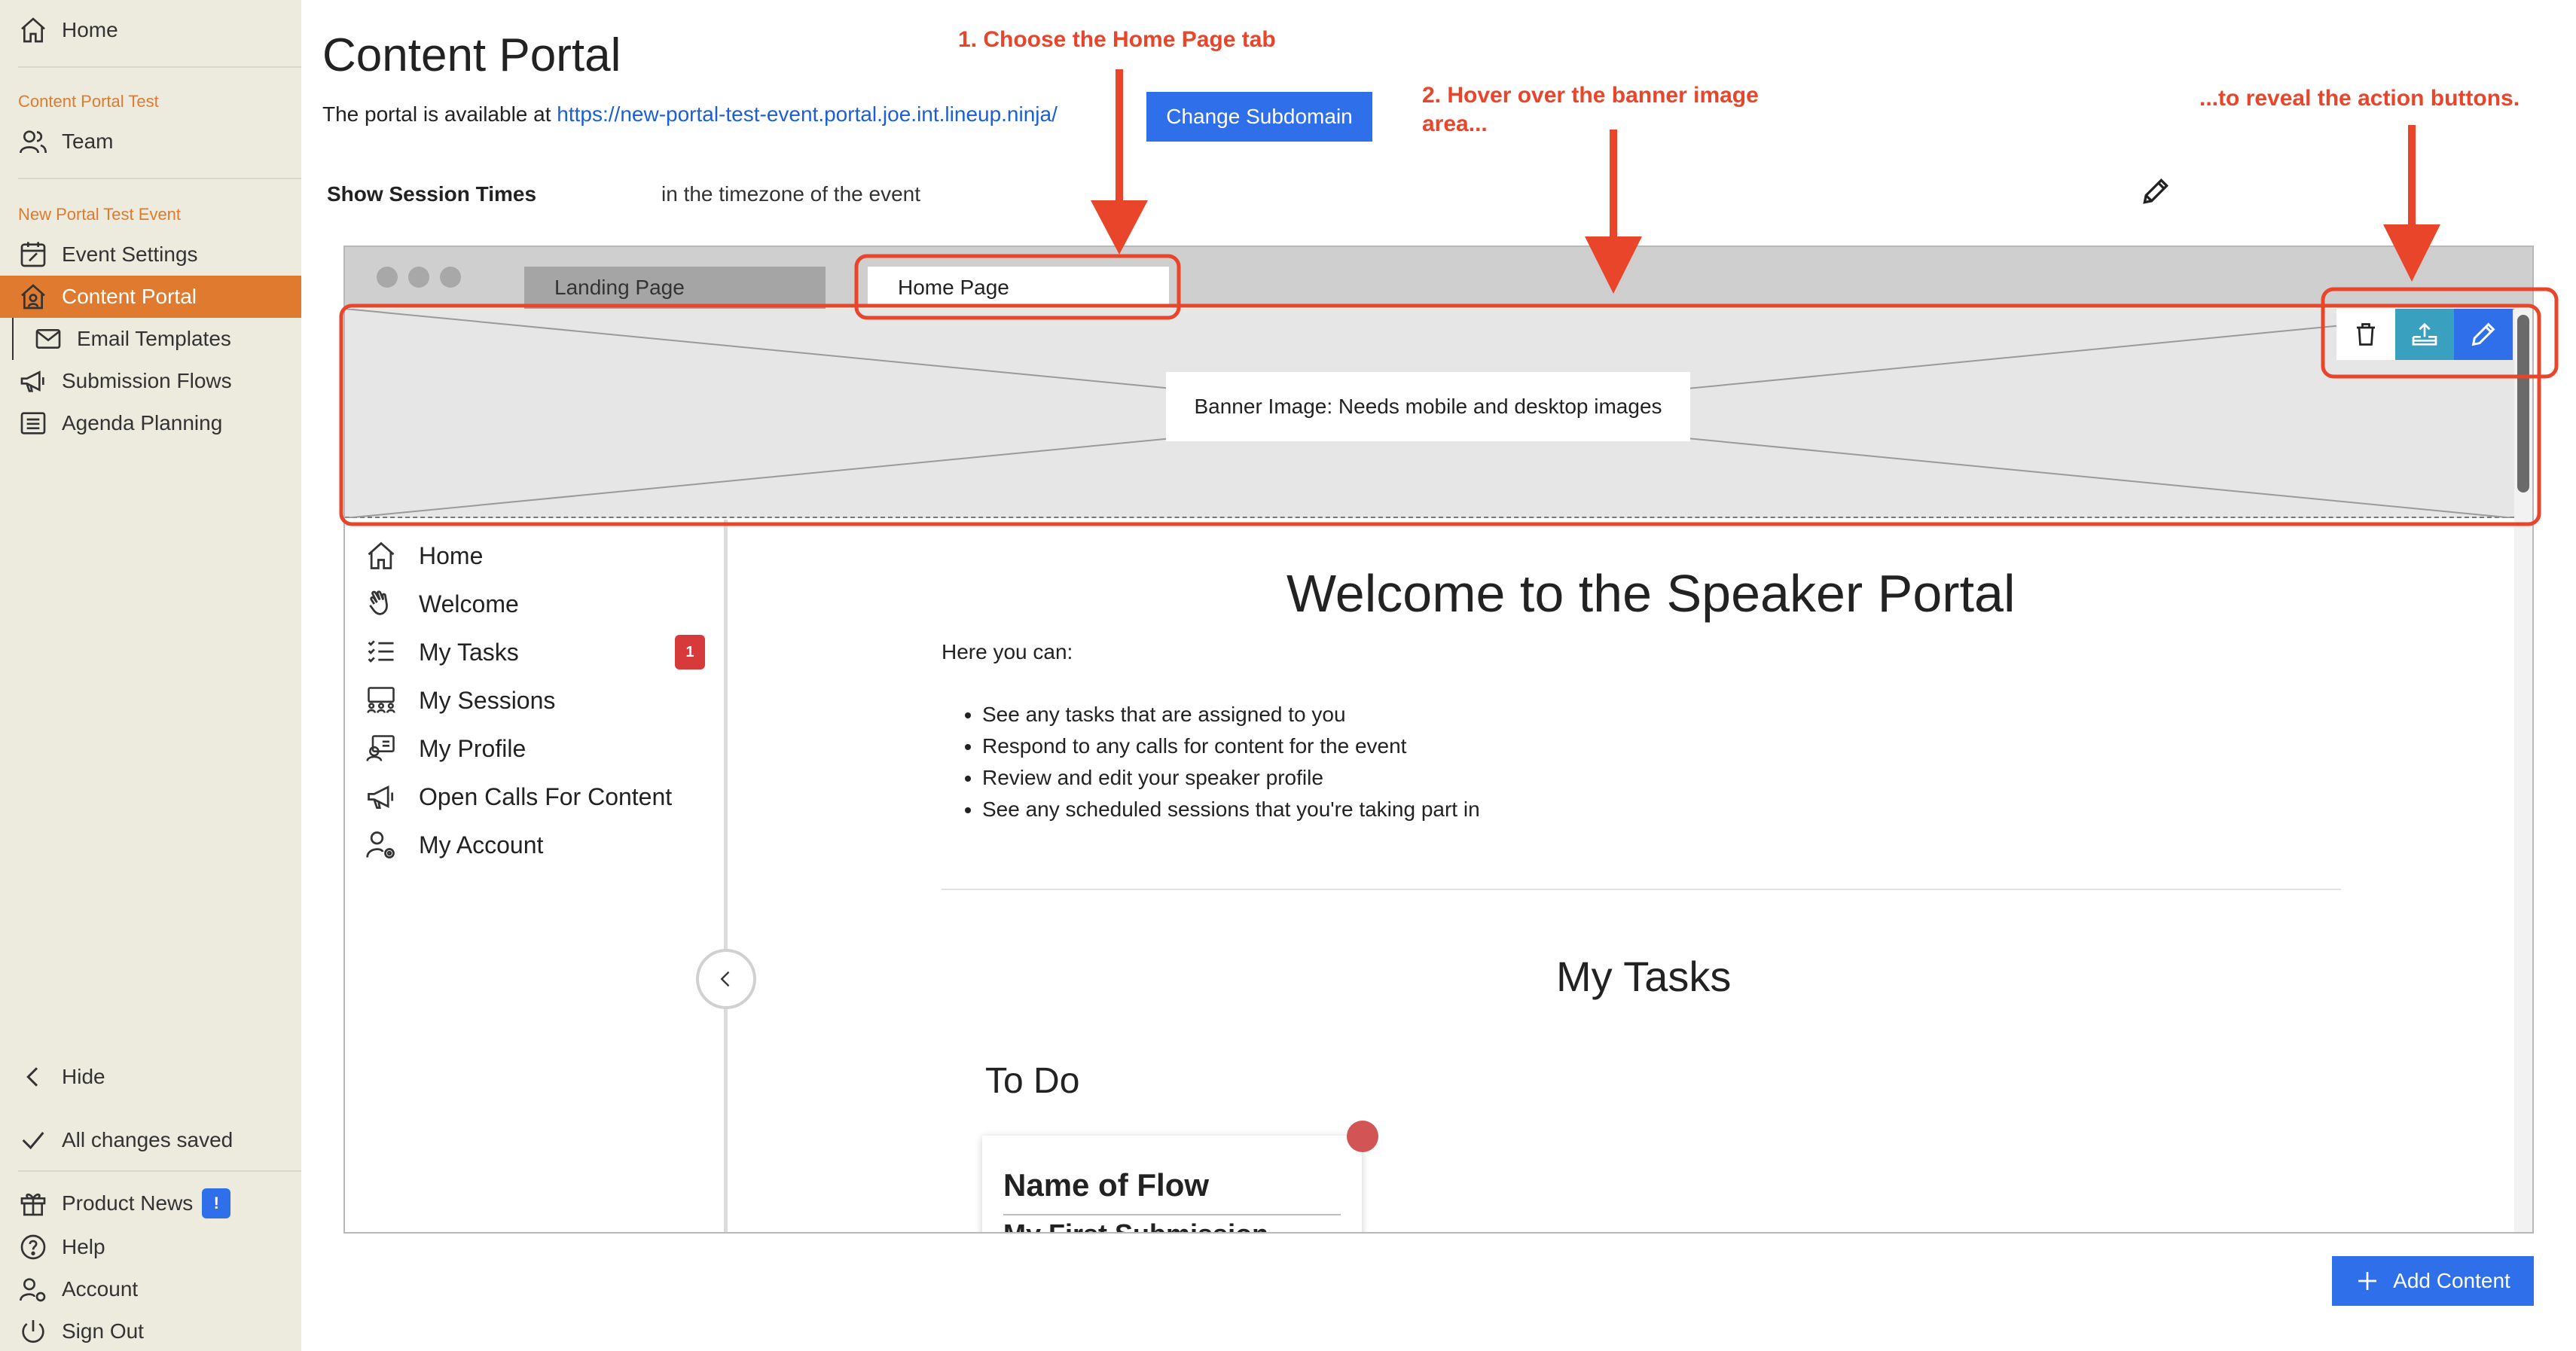 This screenshot has width=2576, height=1351. I want to click on add-content-button: Add Content, so click(2433, 1281).